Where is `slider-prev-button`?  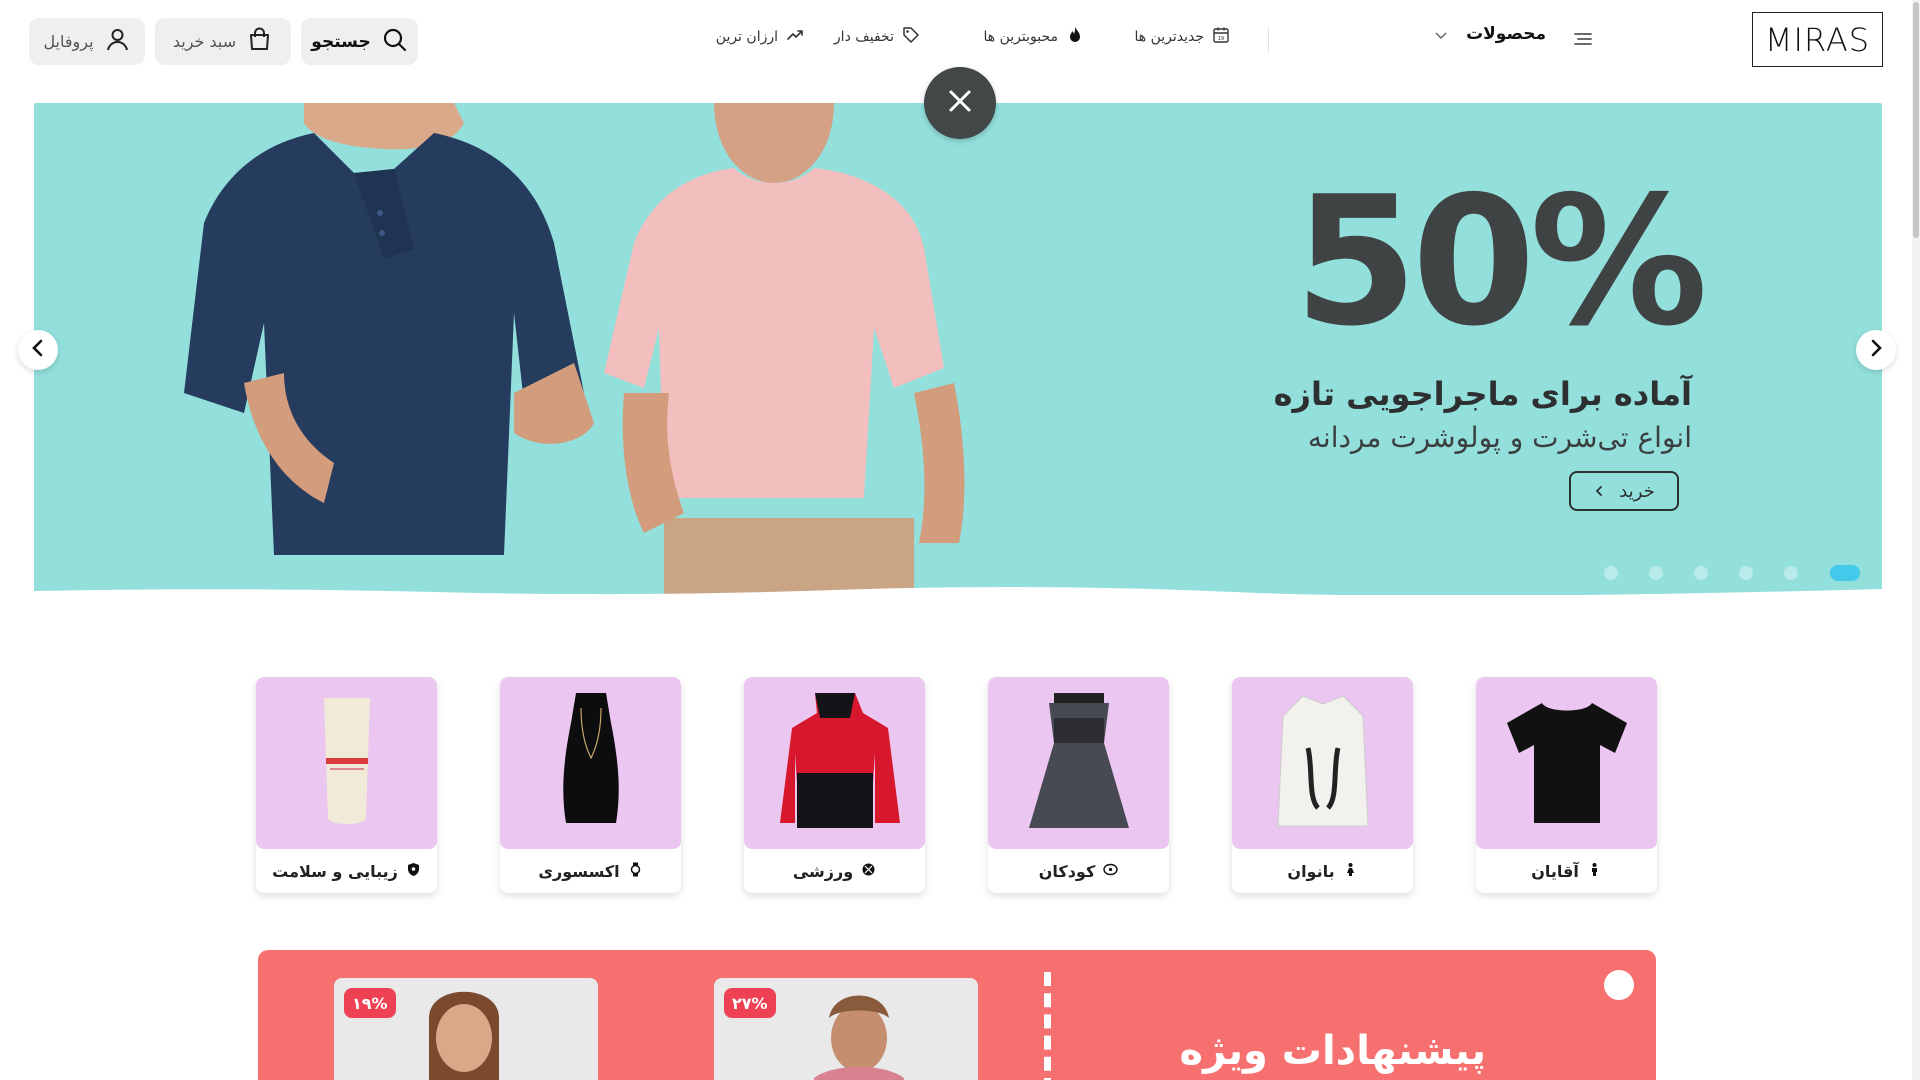
slider-prev-button is located at coordinates (38, 350).